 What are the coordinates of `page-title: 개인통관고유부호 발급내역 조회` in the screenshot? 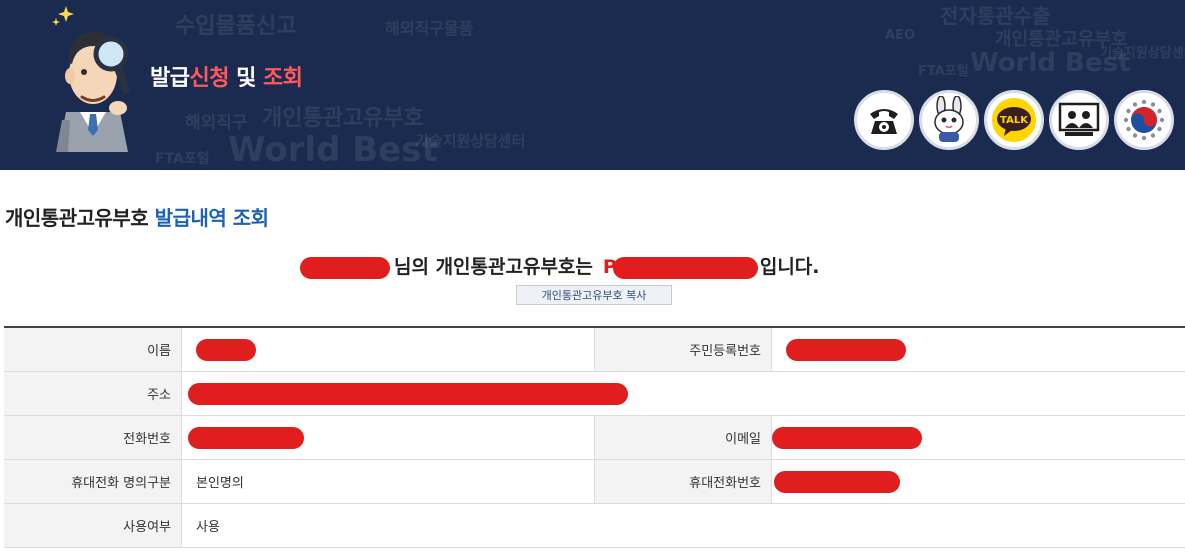 It's located at (137, 216).